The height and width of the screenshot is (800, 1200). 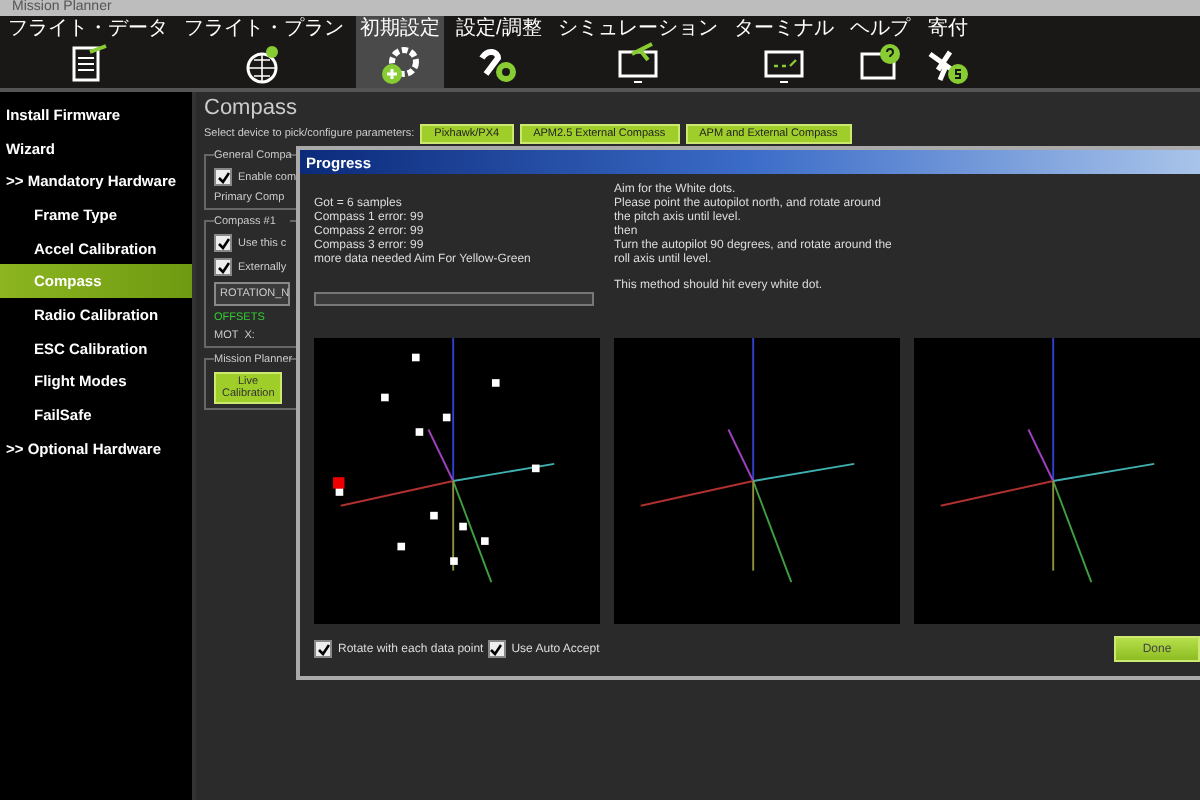 I want to click on menu-tab: ヘルプ, so click(x=879, y=52).